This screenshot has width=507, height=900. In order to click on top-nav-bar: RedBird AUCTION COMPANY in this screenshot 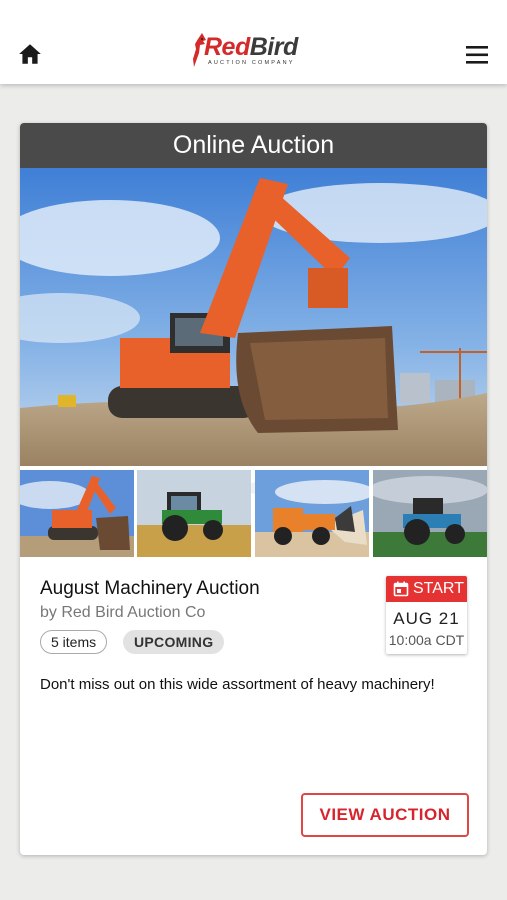, I will do `click(253, 42)`.